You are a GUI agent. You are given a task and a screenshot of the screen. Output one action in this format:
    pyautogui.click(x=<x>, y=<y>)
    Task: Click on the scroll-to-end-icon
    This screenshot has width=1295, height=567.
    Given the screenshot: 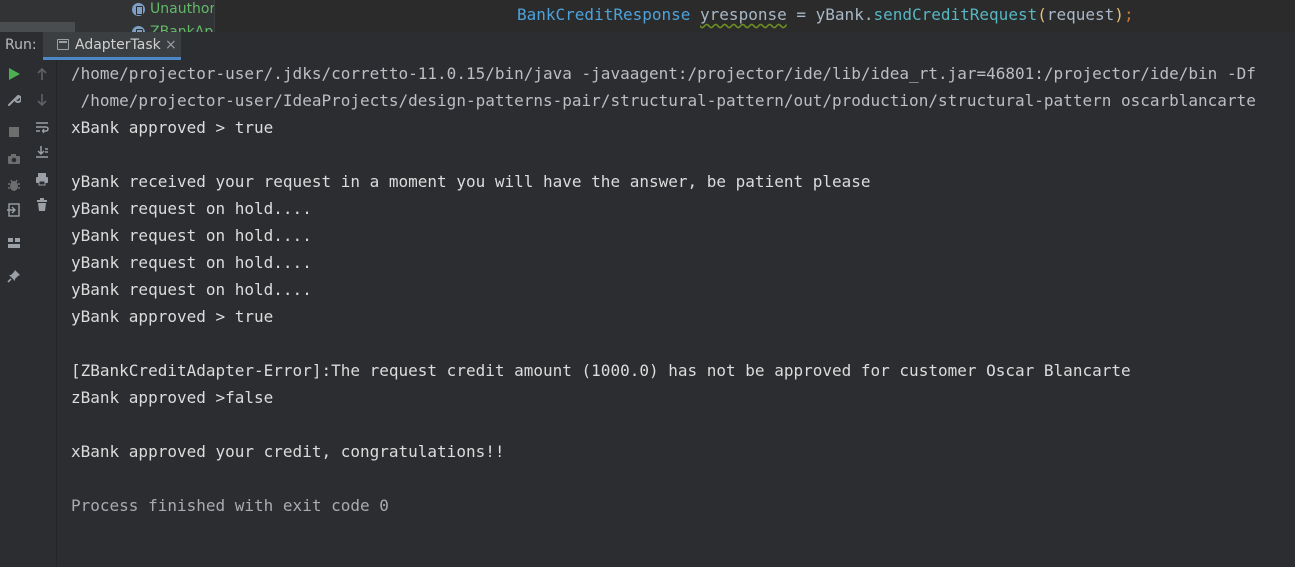 What is the action you would take?
    pyautogui.click(x=42, y=152)
    